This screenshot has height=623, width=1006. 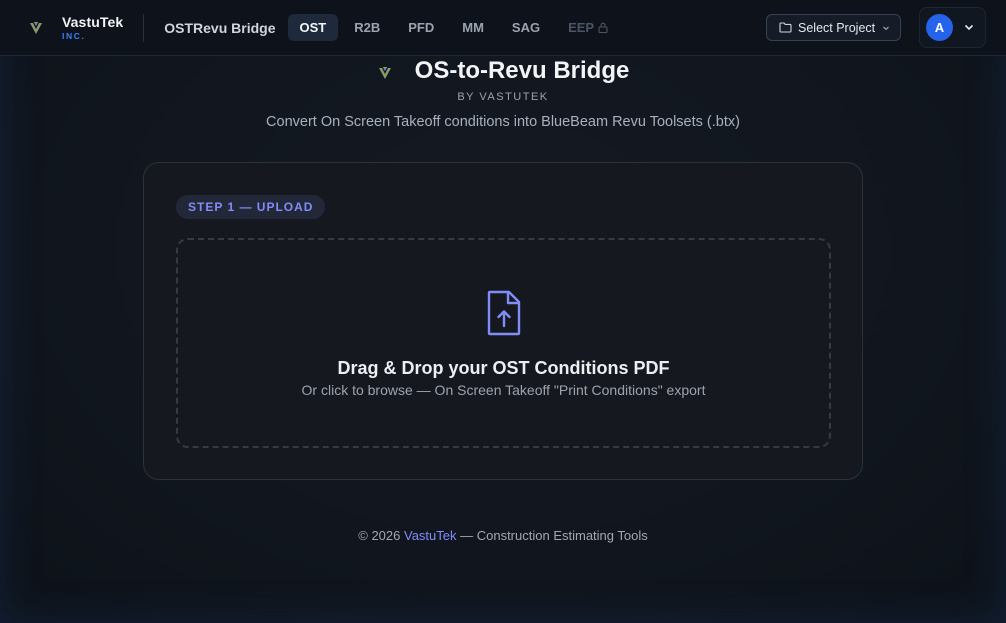 I want to click on tab-label: SAG, so click(x=526, y=27).